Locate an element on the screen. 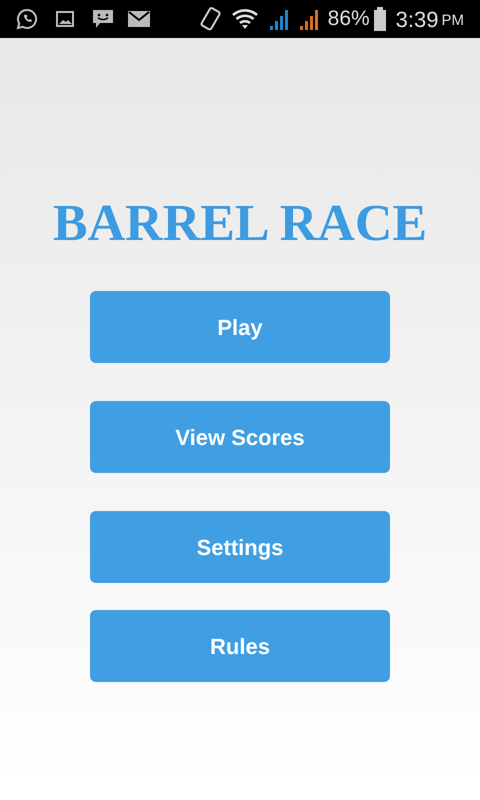 The height and width of the screenshot is (800, 480). message-icon is located at coordinates (103, 19).